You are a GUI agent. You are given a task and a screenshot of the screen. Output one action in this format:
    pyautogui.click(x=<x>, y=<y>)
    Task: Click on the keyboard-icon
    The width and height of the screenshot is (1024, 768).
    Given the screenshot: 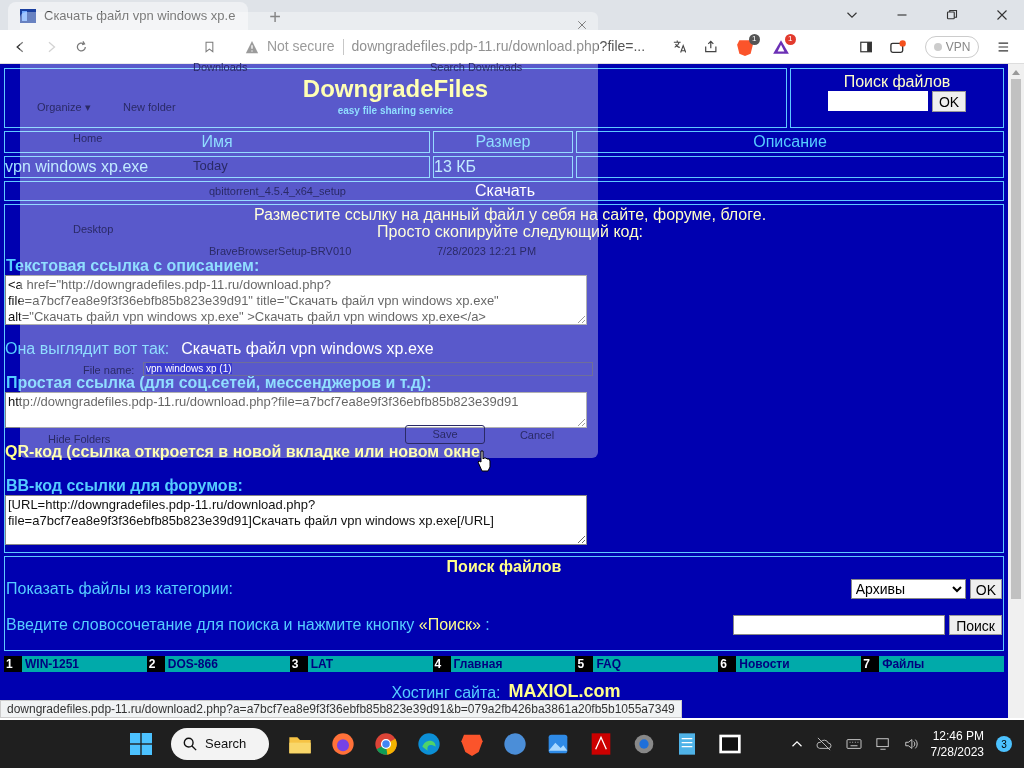 What is the action you would take?
    pyautogui.click(x=853, y=744)
    